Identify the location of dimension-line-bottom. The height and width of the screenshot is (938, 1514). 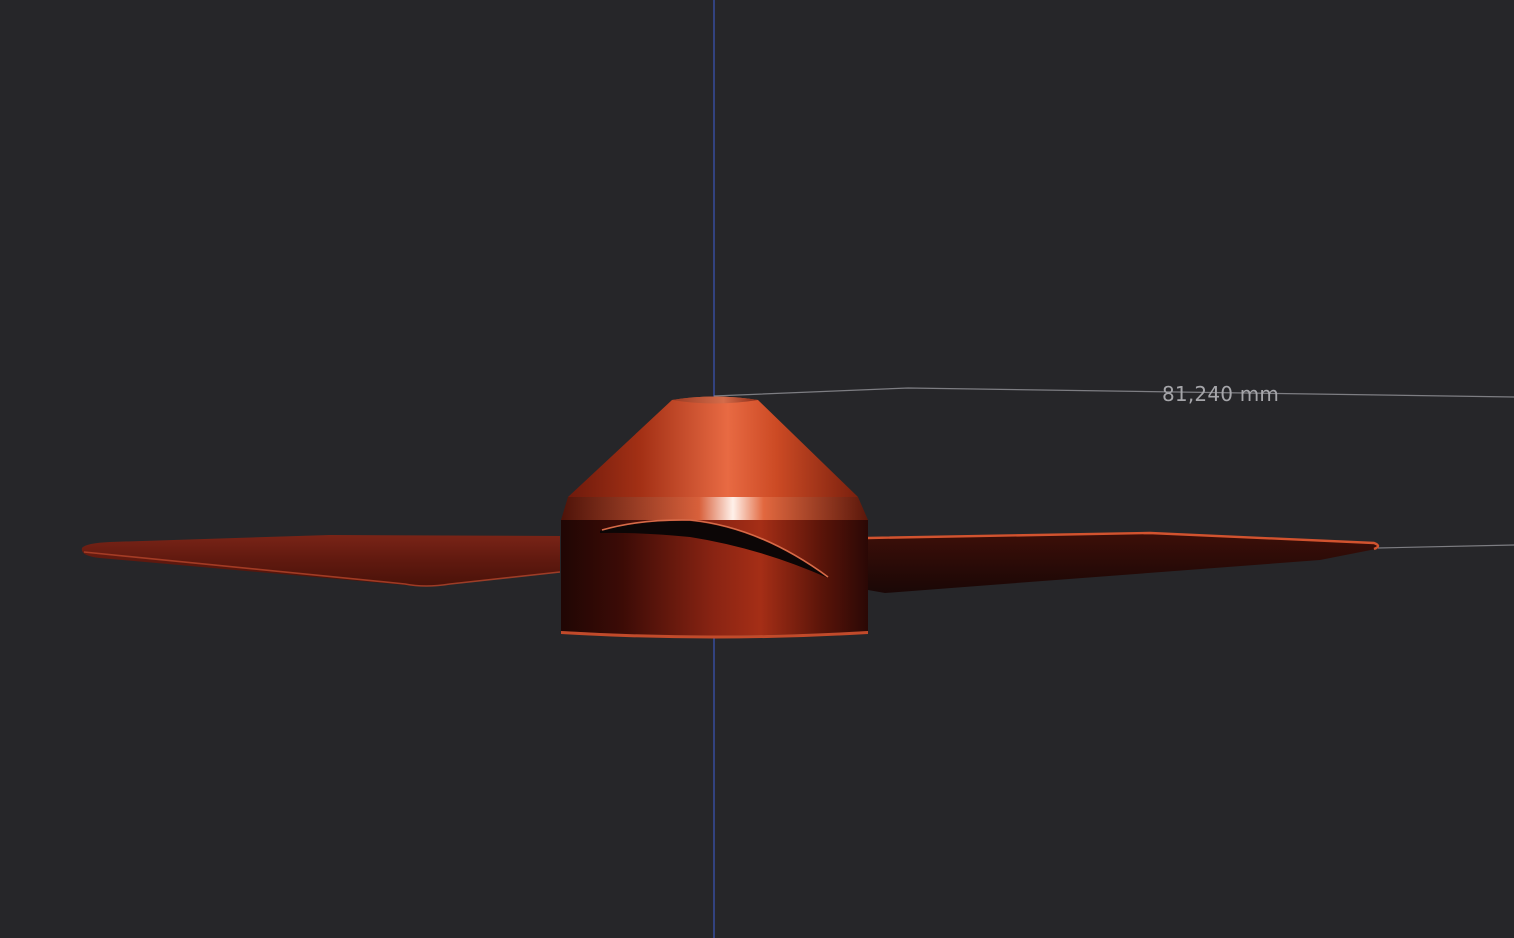
(1445, 546).